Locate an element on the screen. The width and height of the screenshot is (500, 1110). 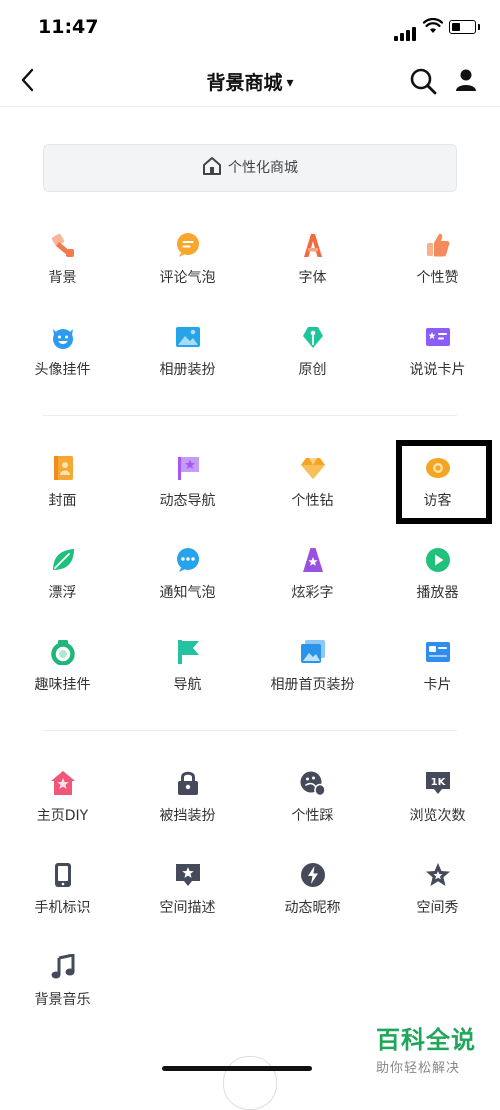
item-diamond: 个性钻 is located at coordinates (312, 501).